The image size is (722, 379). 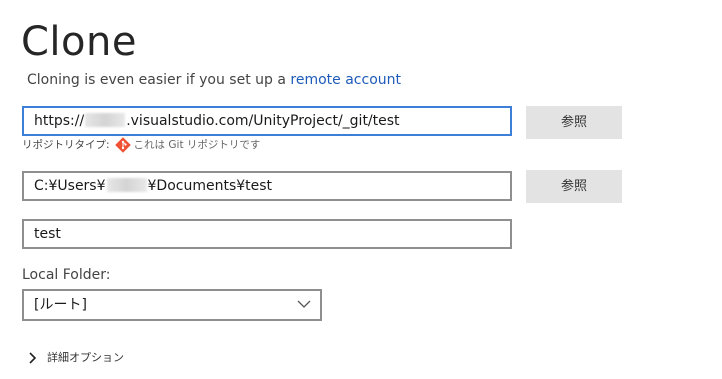 I want to click on local-path-prefix: C:¥Users¥, so click(x=70, y=186).